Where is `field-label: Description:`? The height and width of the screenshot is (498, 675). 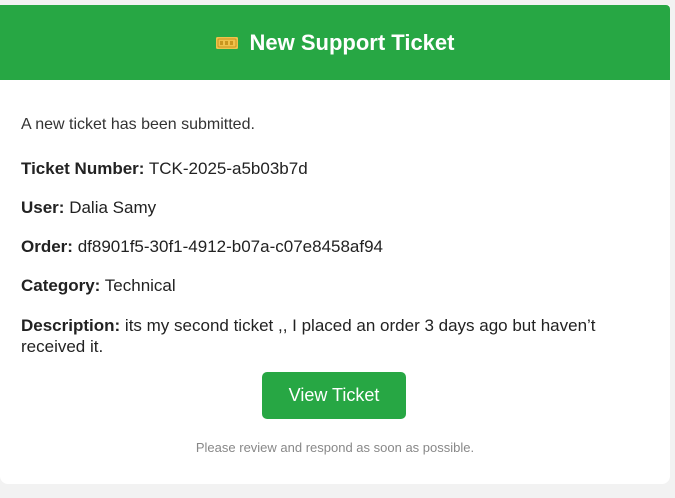 field-label: Description: is located at coordinates (71, 325).